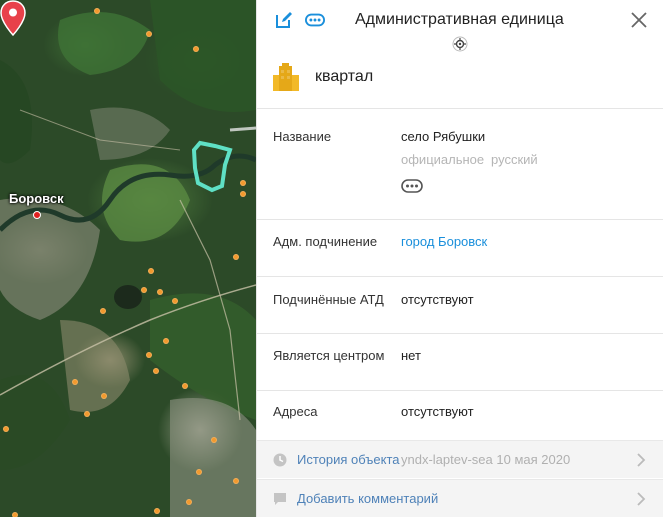  What do you see at coordinates (460, 44) in the screenshot?
I see `locate-on-map-icon` at bounding box center [460, 44].